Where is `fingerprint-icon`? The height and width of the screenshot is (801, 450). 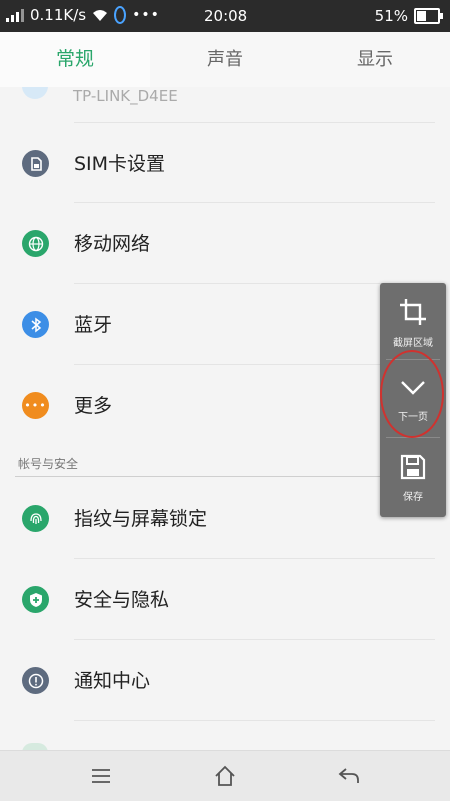
fingerprint-icon is located at coordinates (35, 518).